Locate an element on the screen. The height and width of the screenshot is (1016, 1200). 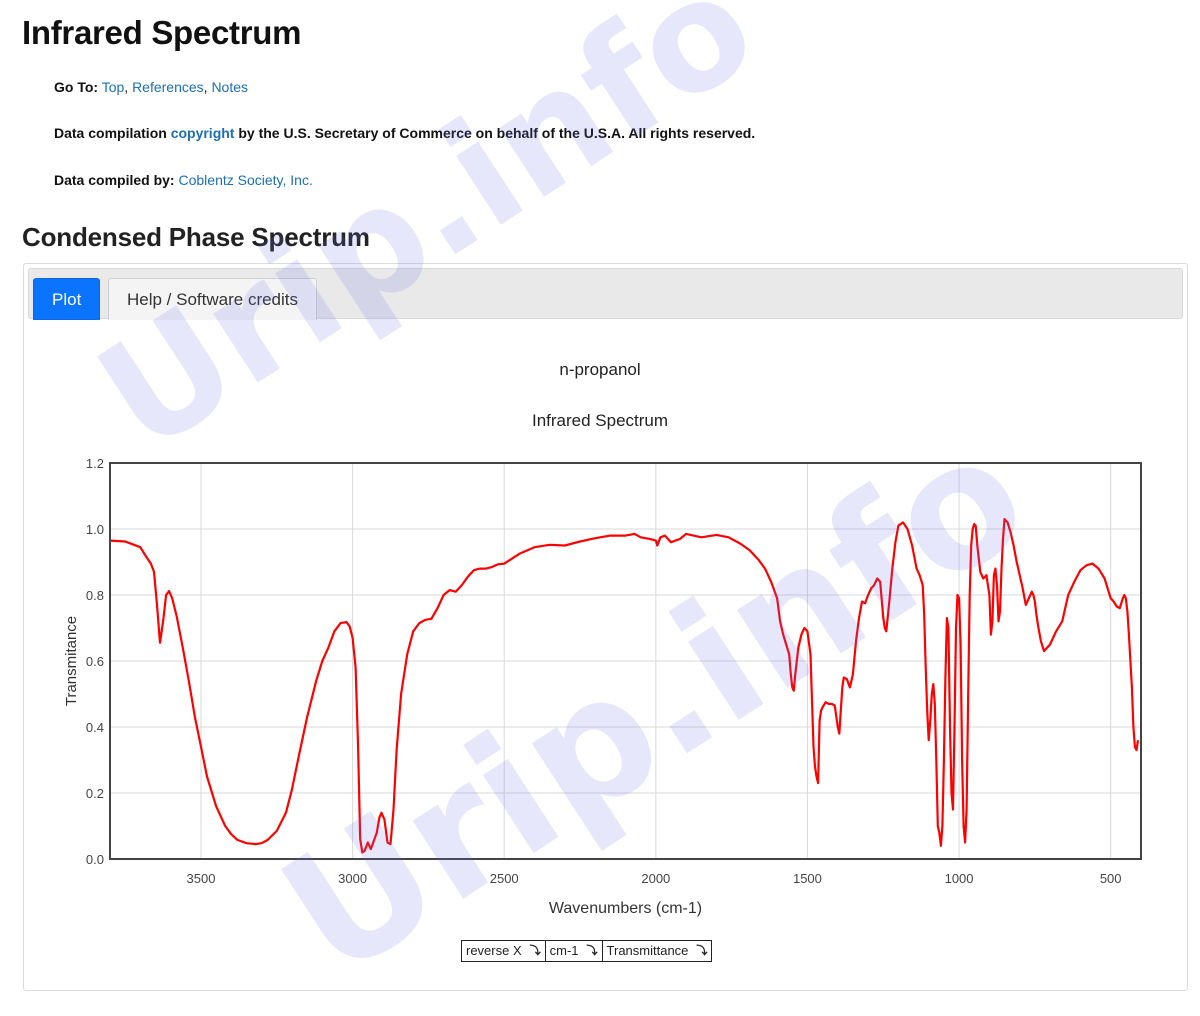
x-tick-labels: 3500 3000 2500 2000 1500 1000 500 is located at coordinates (654, 878).